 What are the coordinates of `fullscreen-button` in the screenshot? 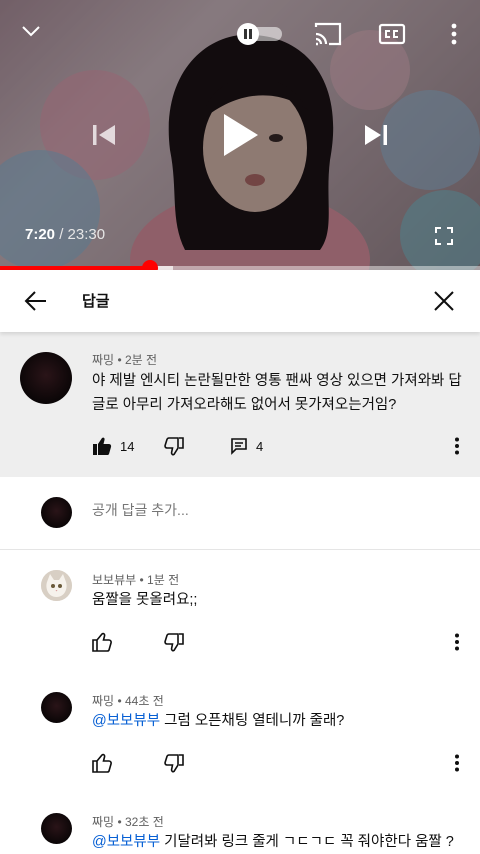 It's located at (444, 236).